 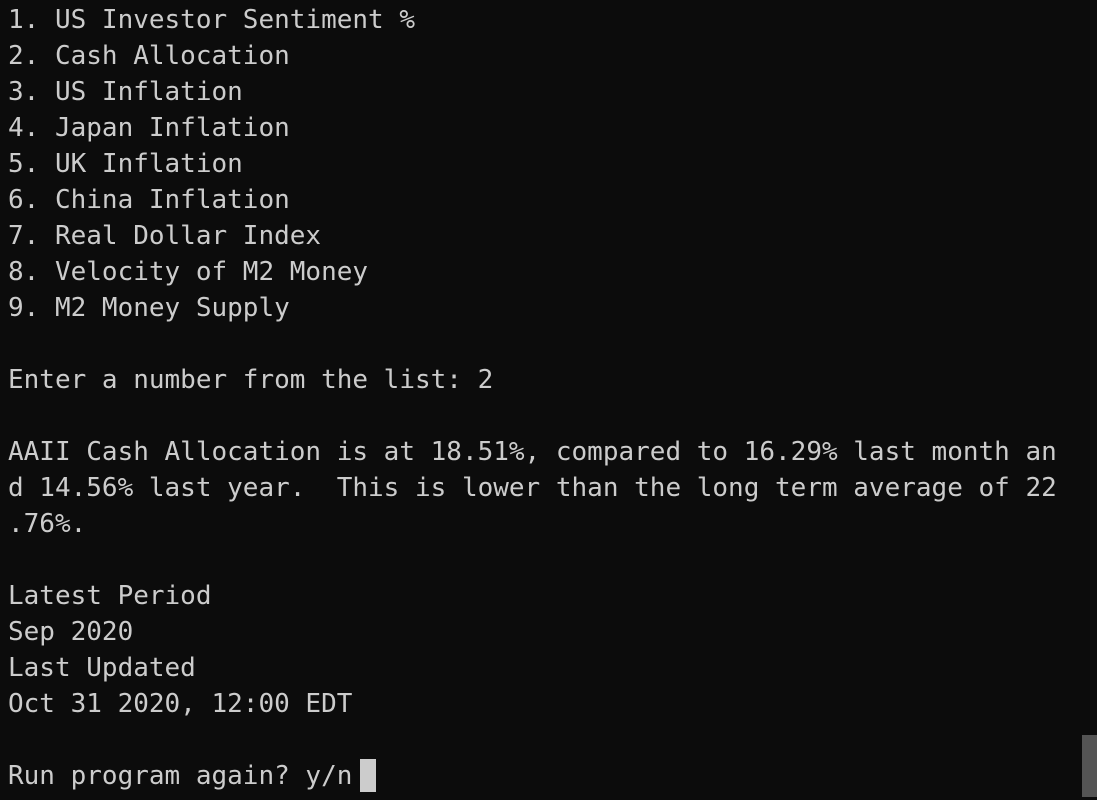 What do you see at coordinates (149, 56) in the screenshot?
I see `menu-item-2: 2. Cash Allocation` at bounding box center [149, 56].